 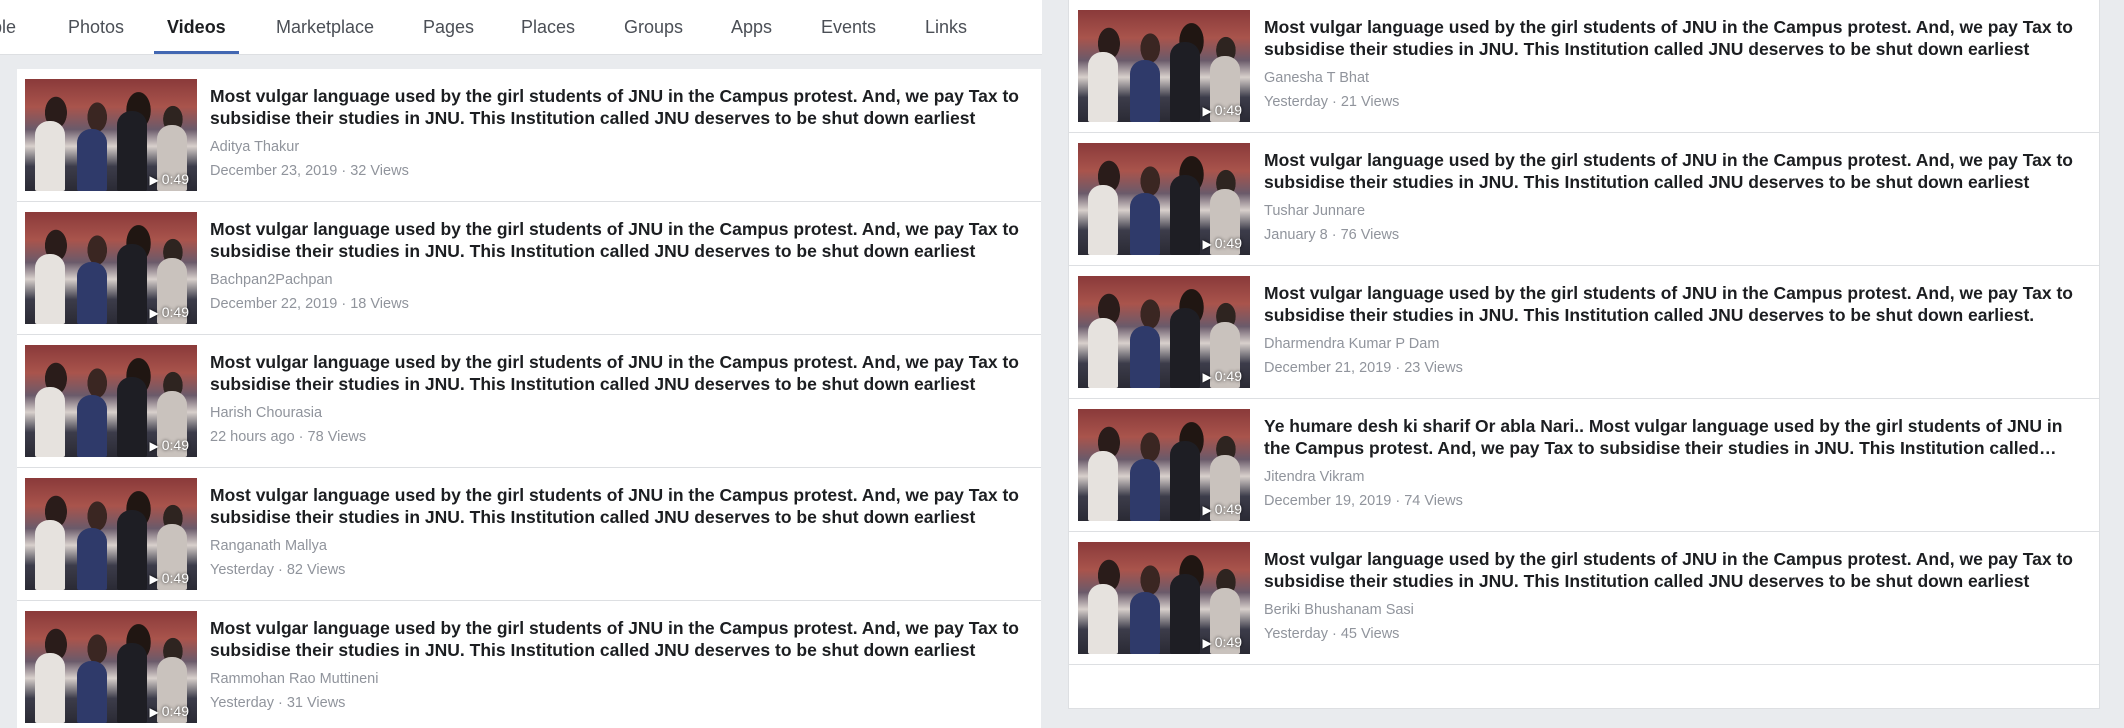 I want to click on video-author: Ranganath Mallya, so click(x=268, y=546).